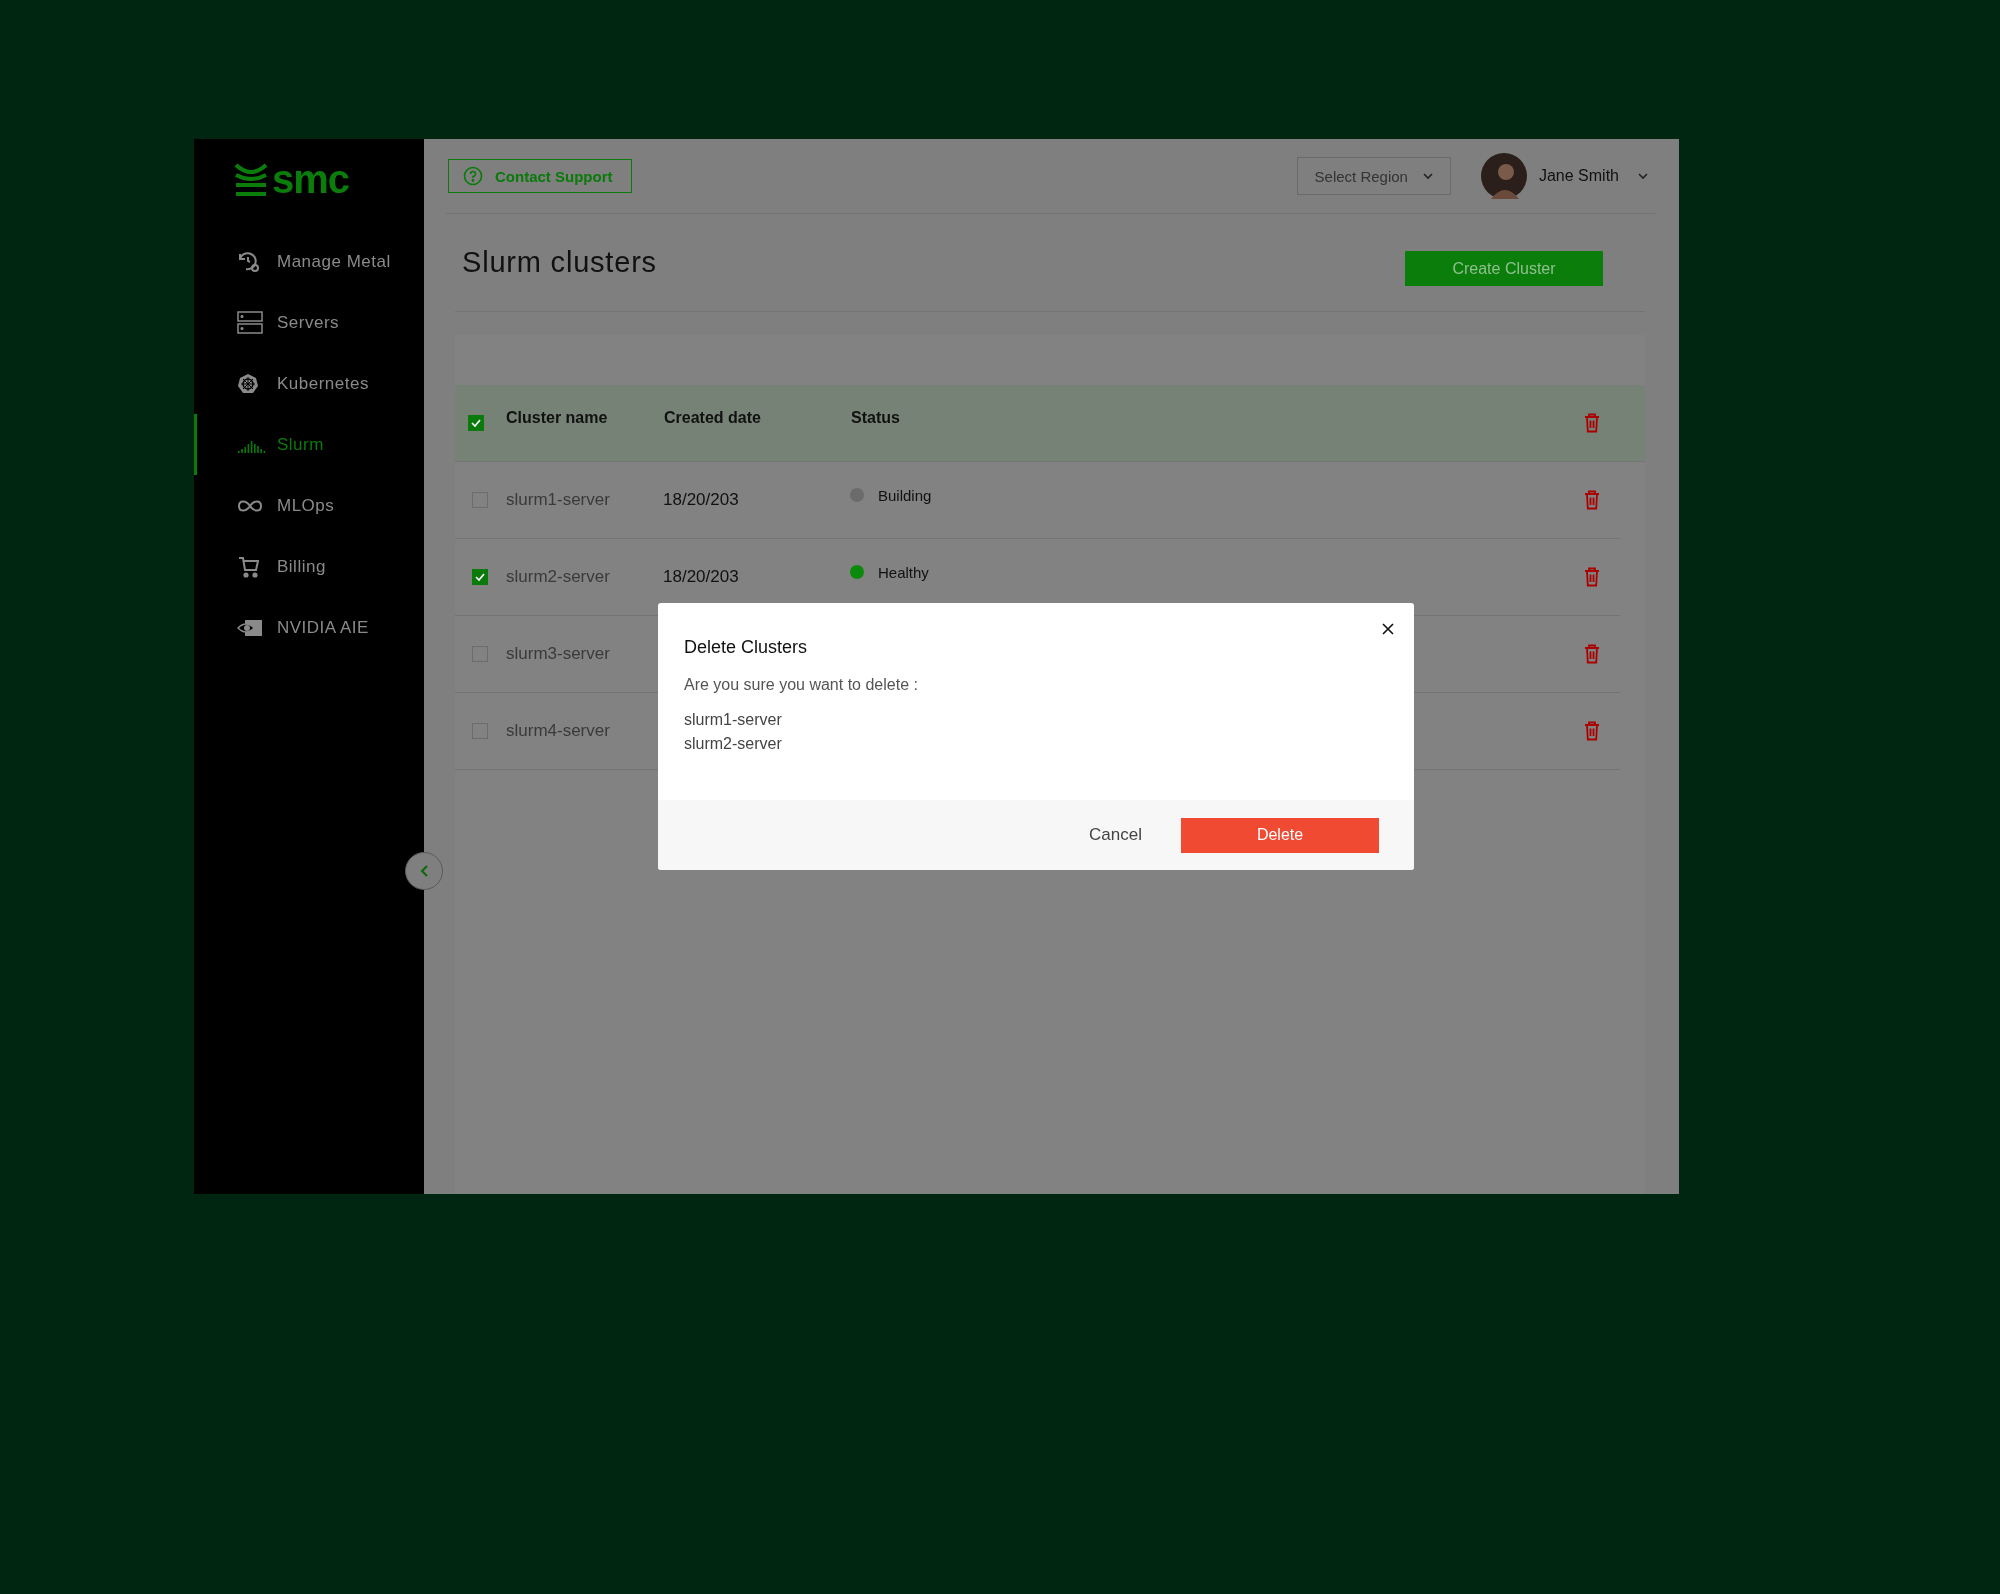 This screenshot has width=2000, height=1594. Describe the element at coordinates (250, 627) in the screenshot. I see `eye-icon` at that location.